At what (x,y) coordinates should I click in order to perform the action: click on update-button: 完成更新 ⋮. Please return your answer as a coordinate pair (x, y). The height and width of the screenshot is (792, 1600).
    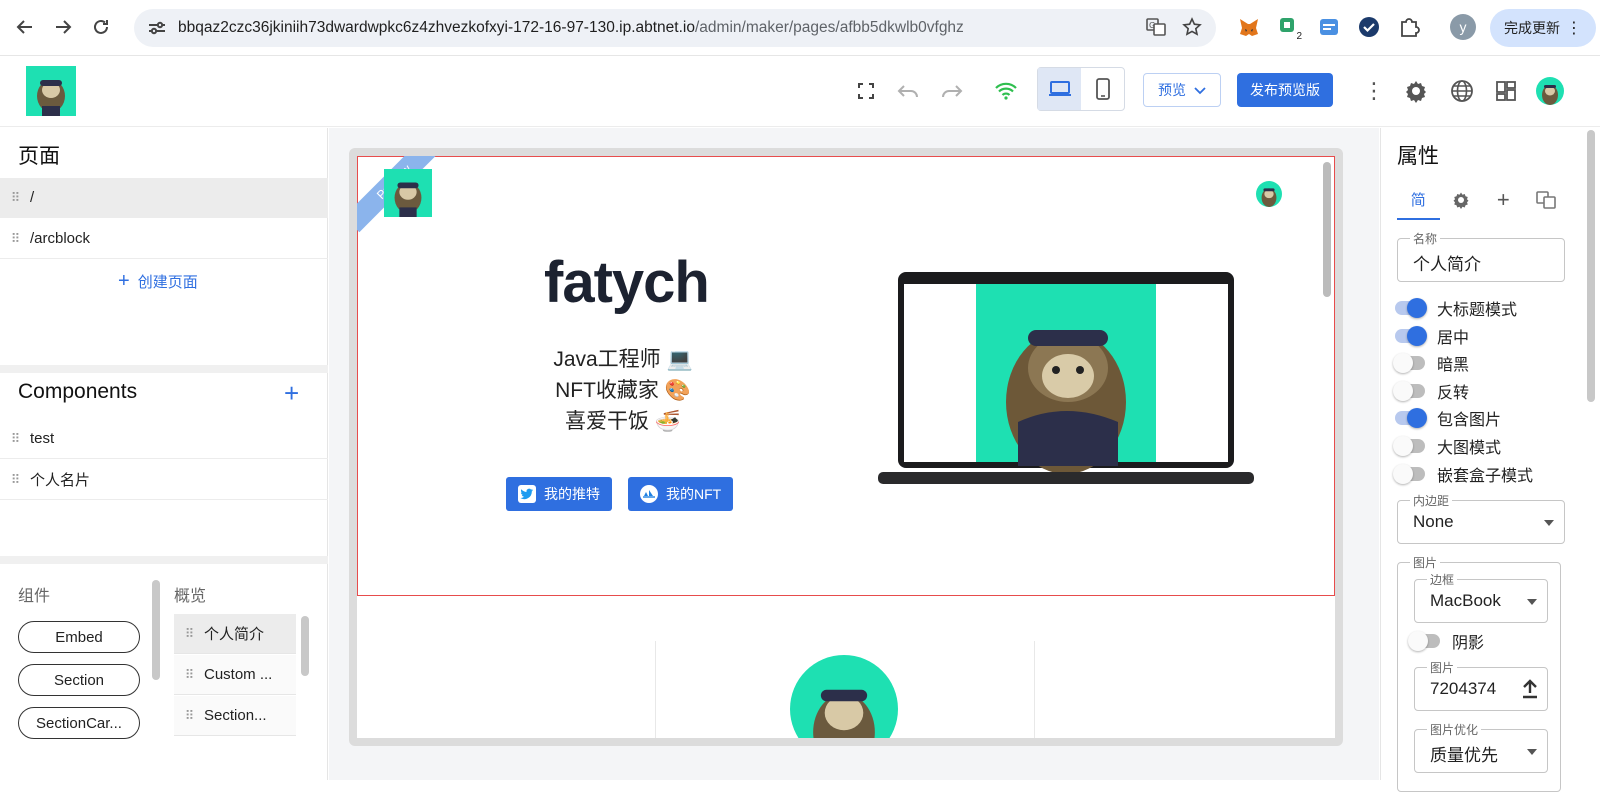
    Looking at the image, I should click on (1543, 28).